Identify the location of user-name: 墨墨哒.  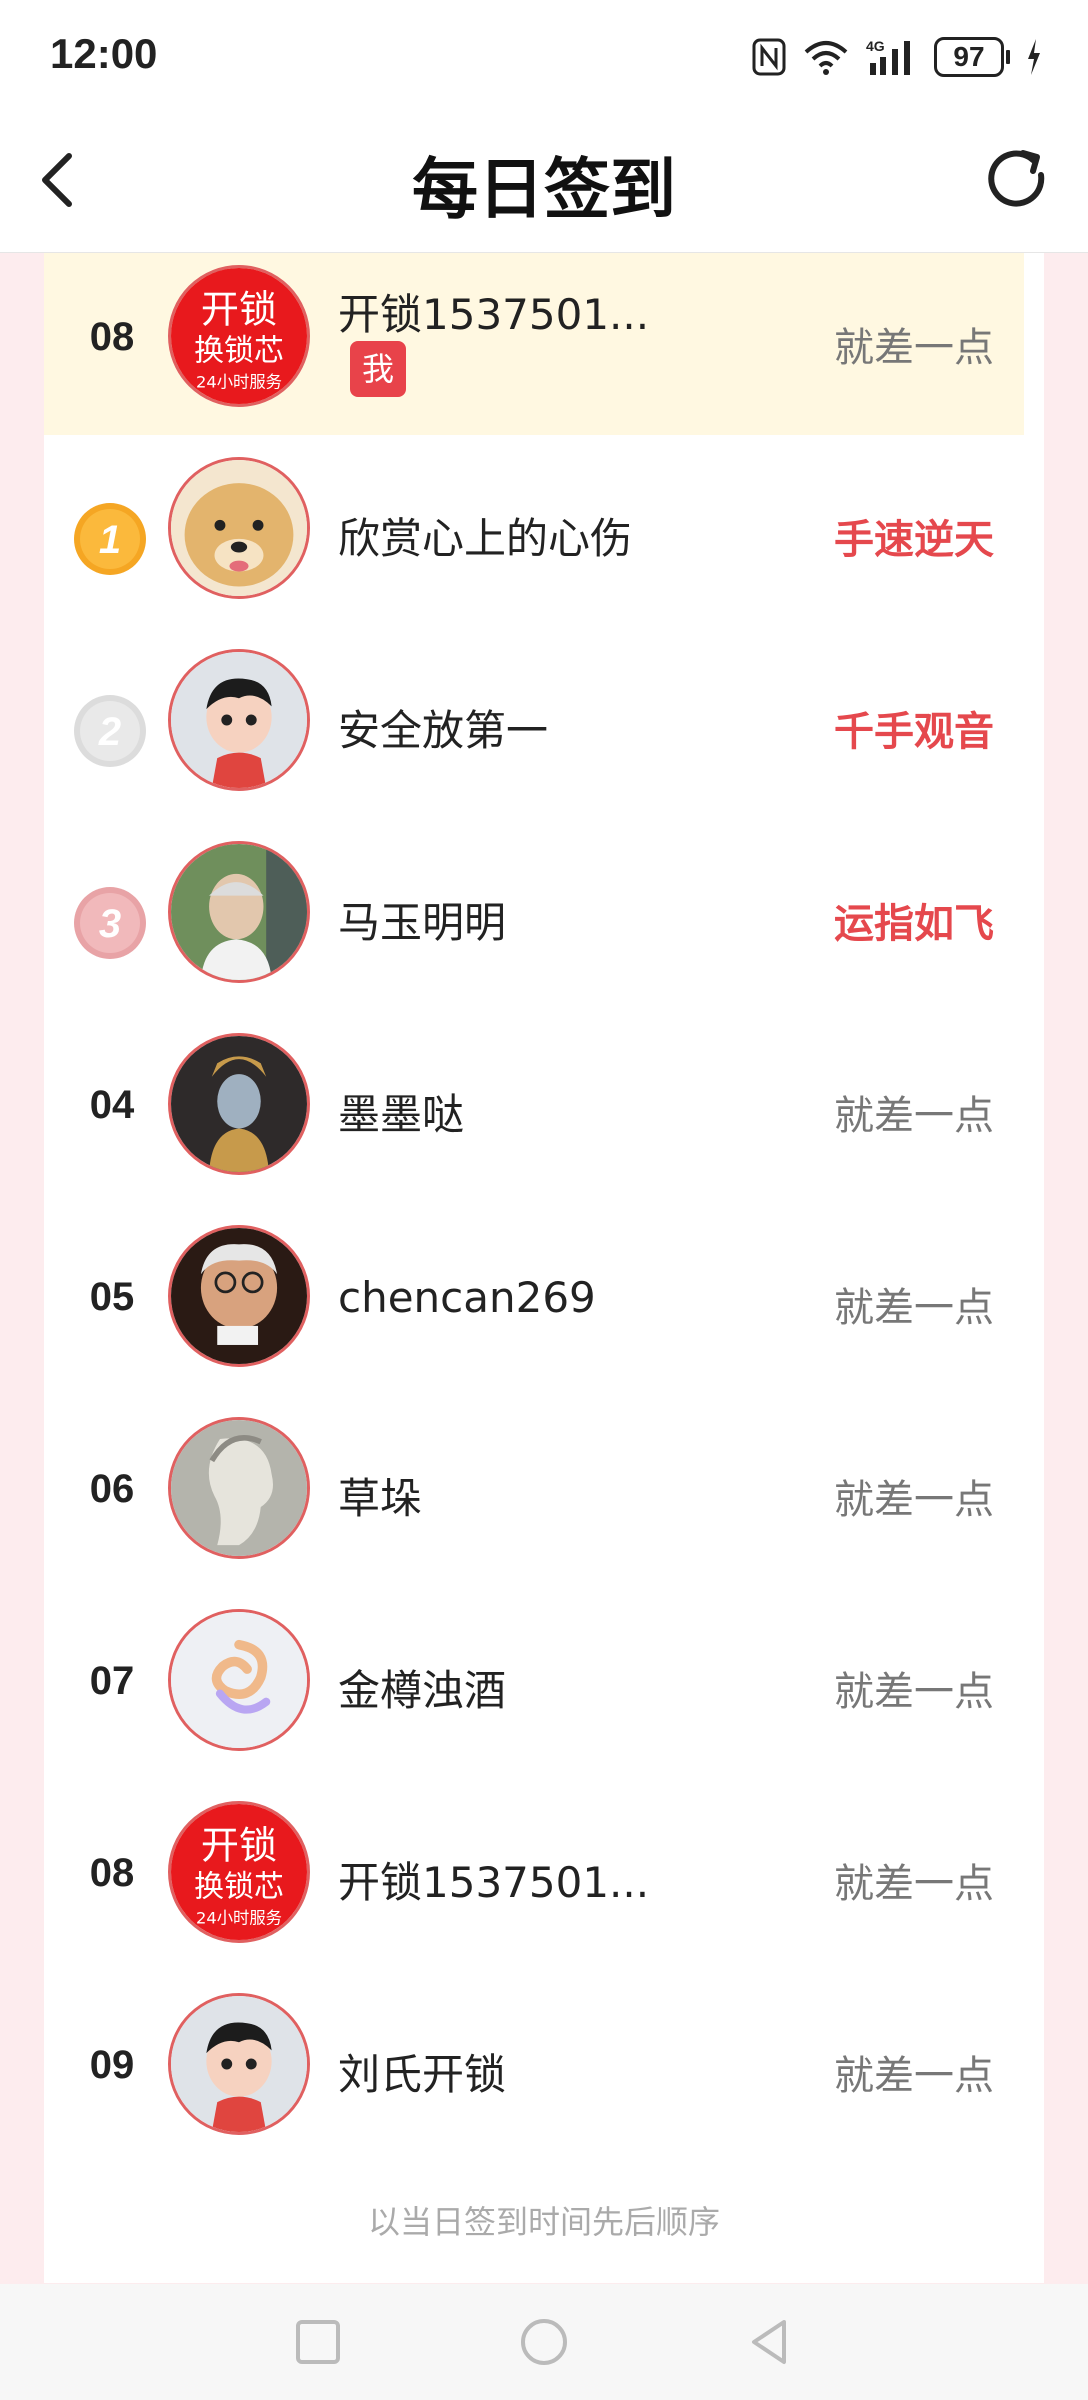
(401, 1114).